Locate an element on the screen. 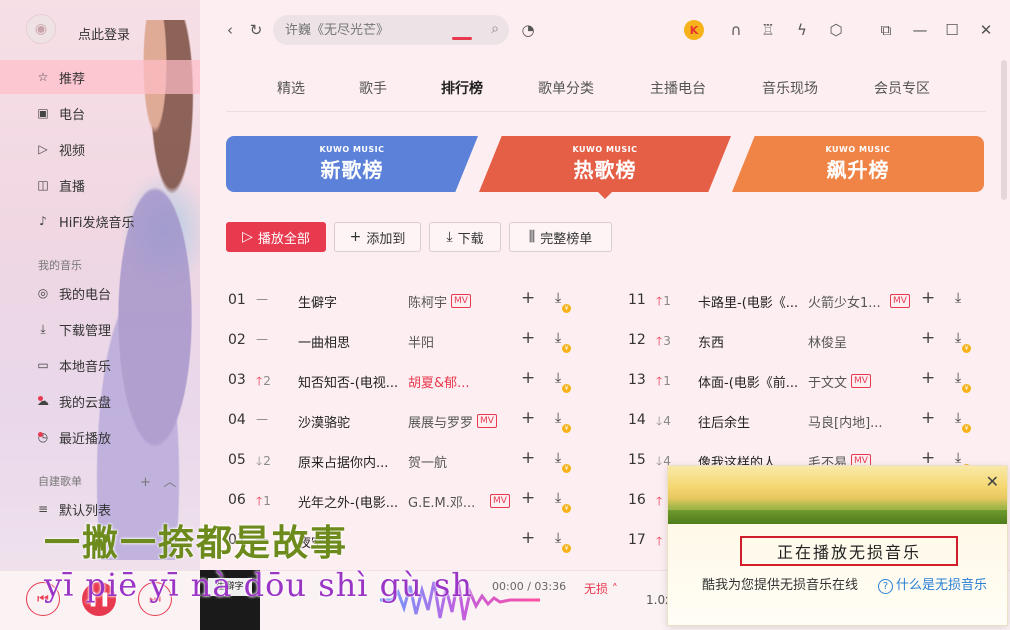 The height and width of the screenshot is (630, 1010). settings-icon: ⬡ is located at coordinates (836, 30).